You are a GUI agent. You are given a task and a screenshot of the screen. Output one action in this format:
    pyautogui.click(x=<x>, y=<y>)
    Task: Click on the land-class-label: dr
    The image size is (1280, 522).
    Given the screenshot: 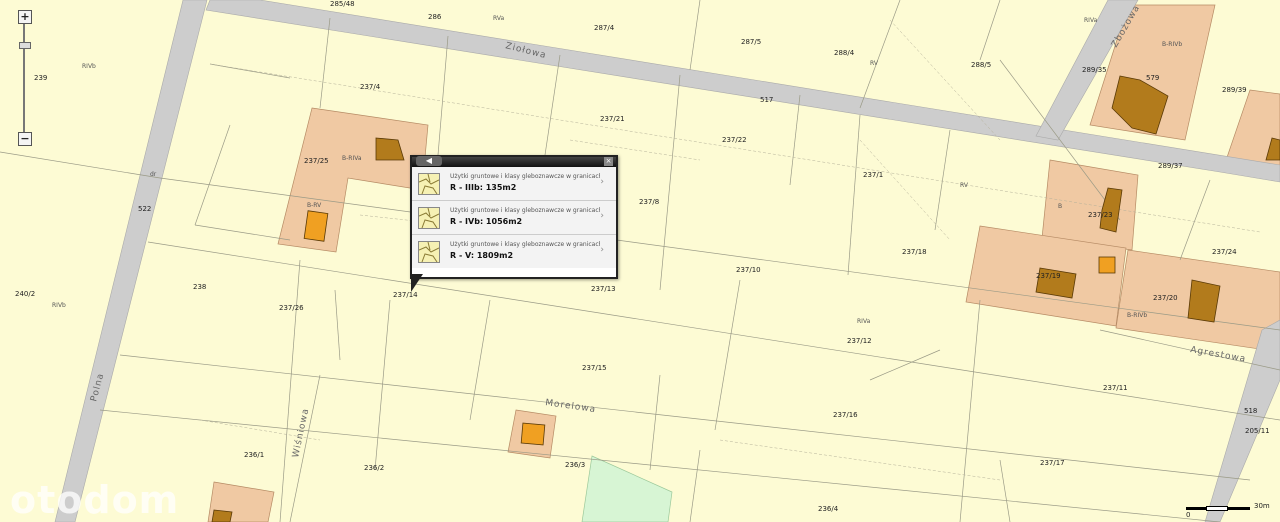 What is the action you would take?
    pyautogui.click(x=153, y=174)
    